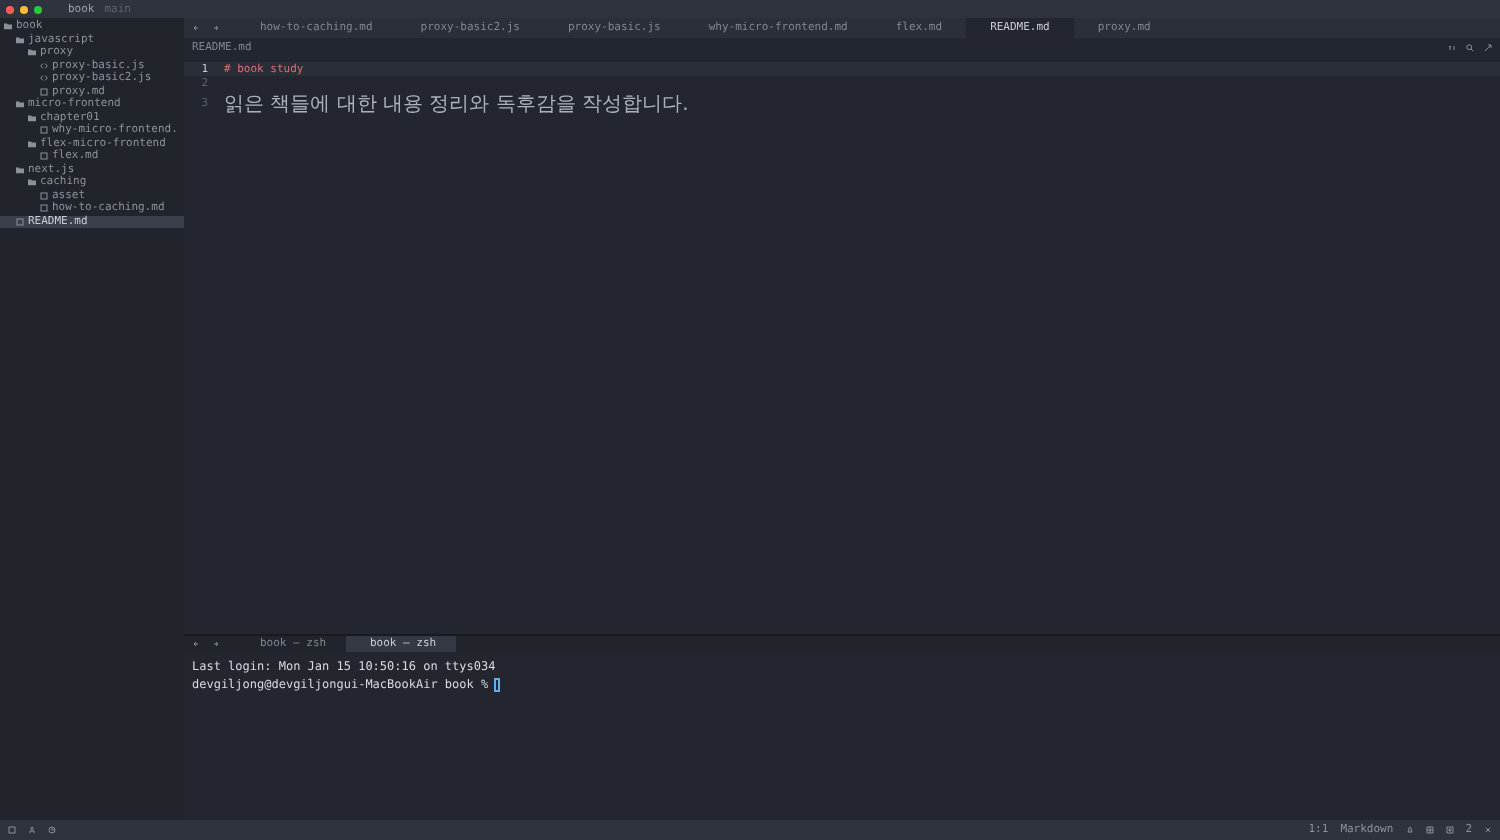  I want to click on diff-icon, so click(1449, 830).